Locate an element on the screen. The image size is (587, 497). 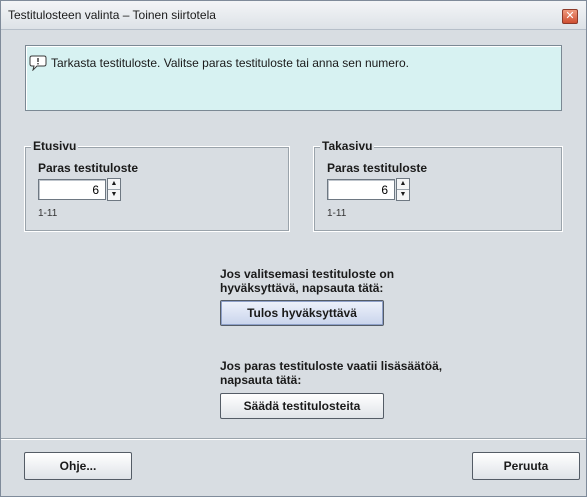
back-best-print-input: 6 is located at coordinates (361, 189).